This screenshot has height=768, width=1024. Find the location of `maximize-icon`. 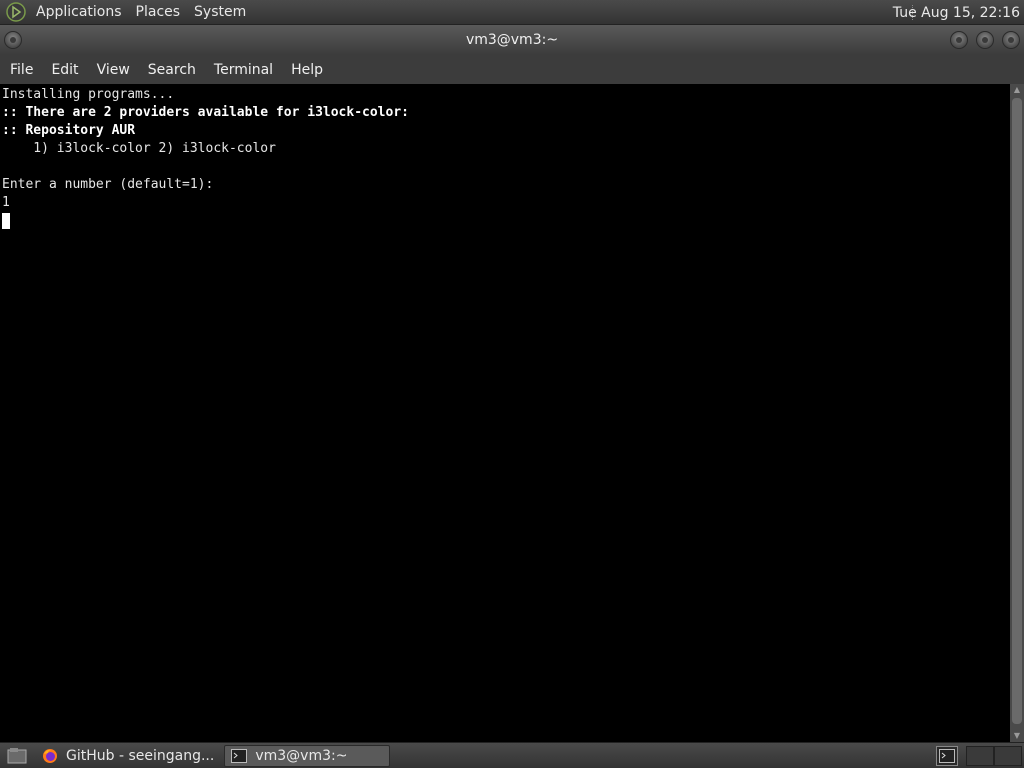

maximize-icon is located at coordinates (985, 40).